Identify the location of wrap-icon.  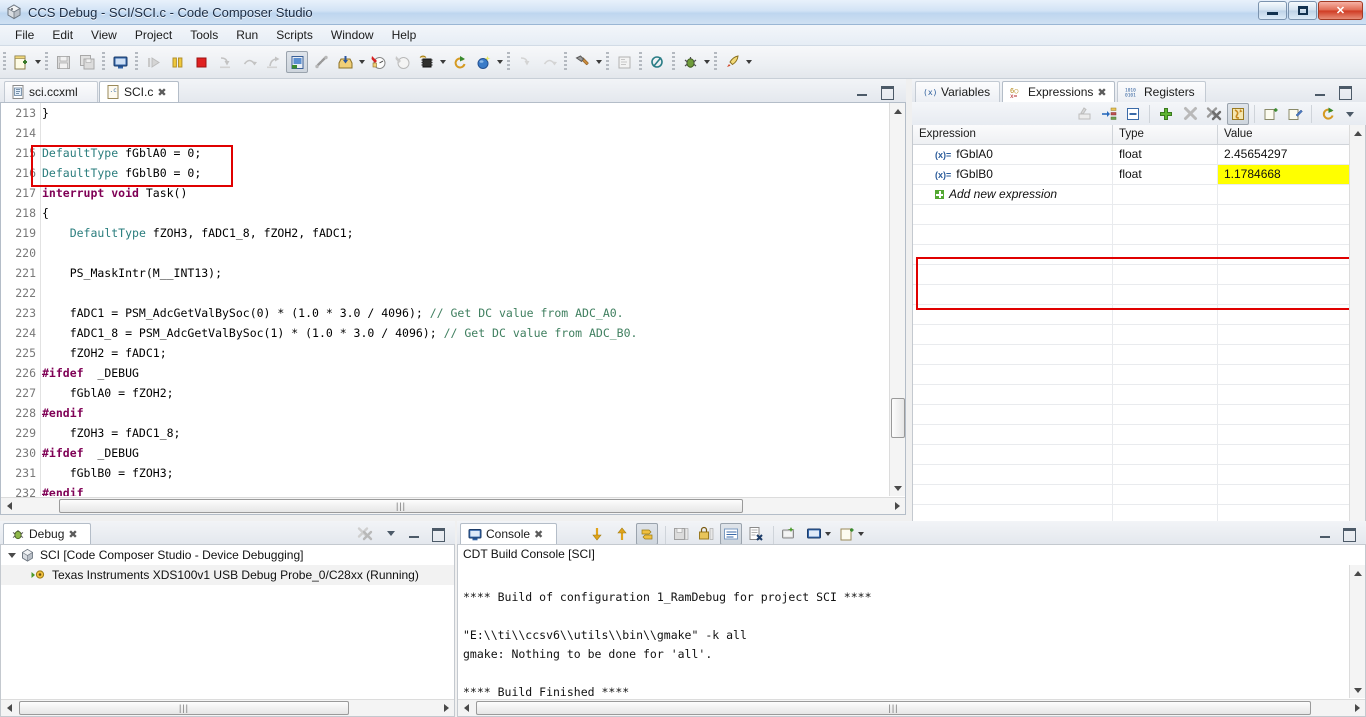
(731, 534).